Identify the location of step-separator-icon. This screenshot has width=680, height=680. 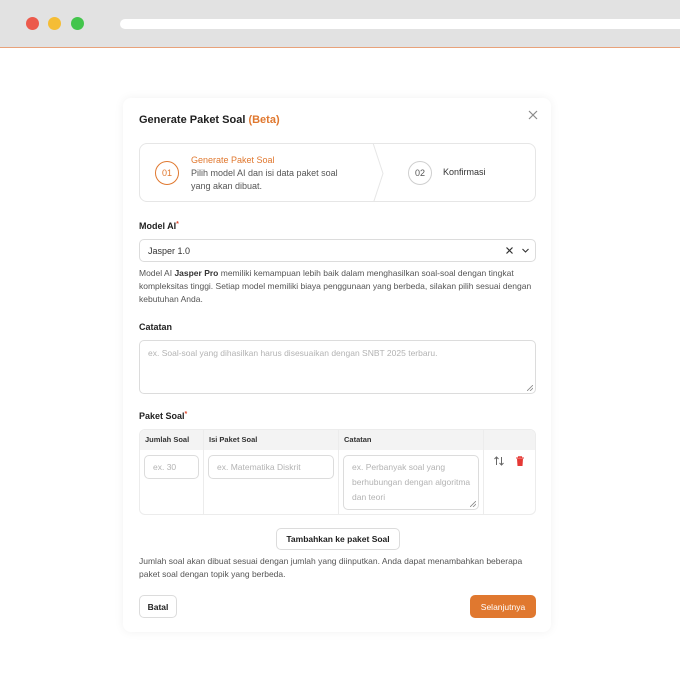
(378, 172).